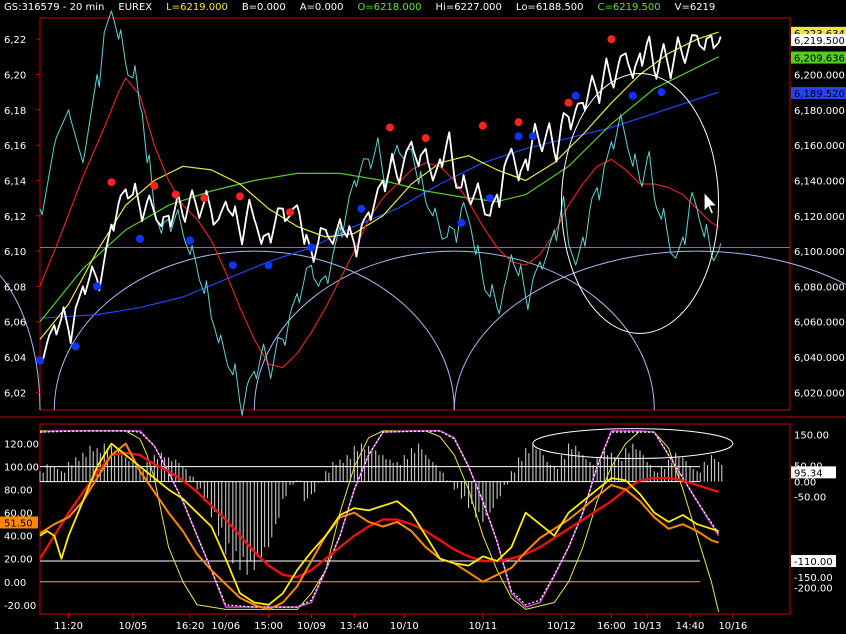 This screenshot has width=846, height=634. I want to click on price-right-tick: 6,060.000, so click(819, 323).